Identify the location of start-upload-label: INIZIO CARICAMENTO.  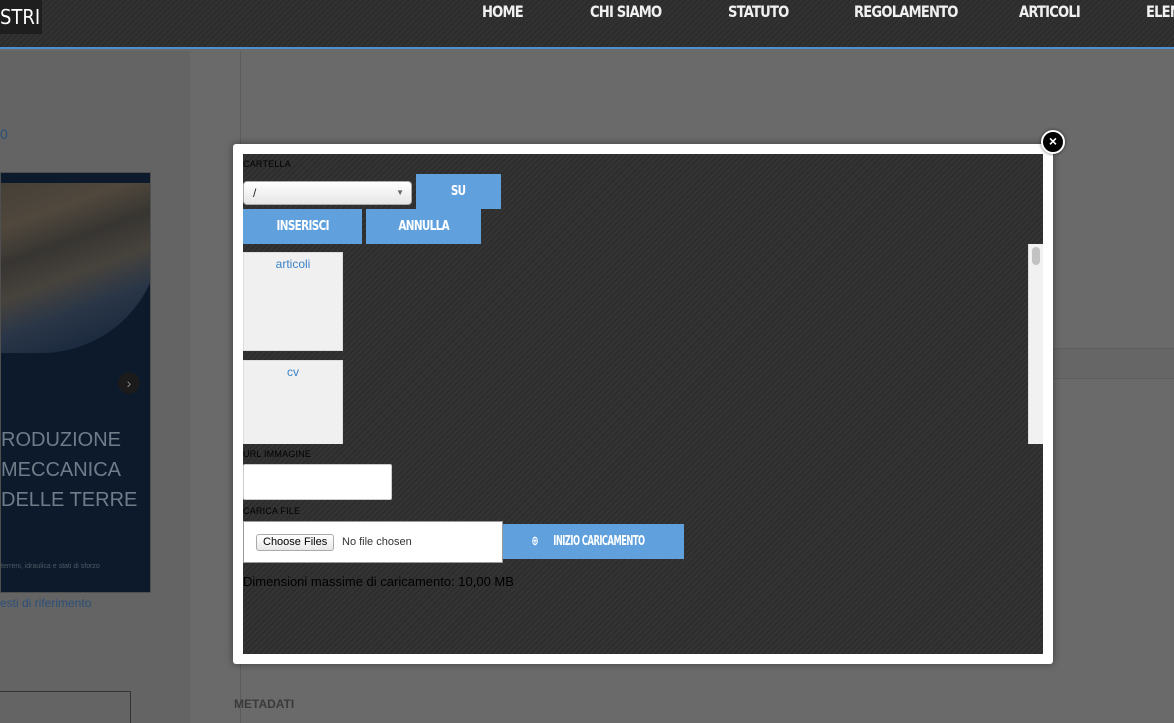
(599, 541).